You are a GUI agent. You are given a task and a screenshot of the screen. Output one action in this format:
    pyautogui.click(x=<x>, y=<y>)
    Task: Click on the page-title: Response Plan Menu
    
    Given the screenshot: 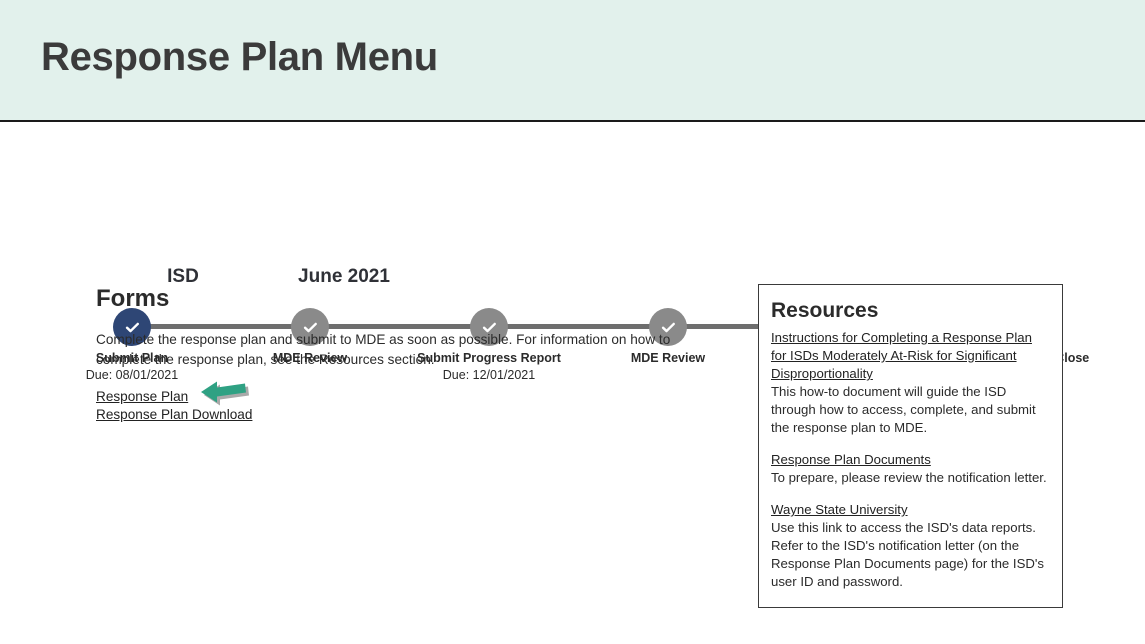 What is the action you would take?
    pyautogui.click(x=239, y=57)
    